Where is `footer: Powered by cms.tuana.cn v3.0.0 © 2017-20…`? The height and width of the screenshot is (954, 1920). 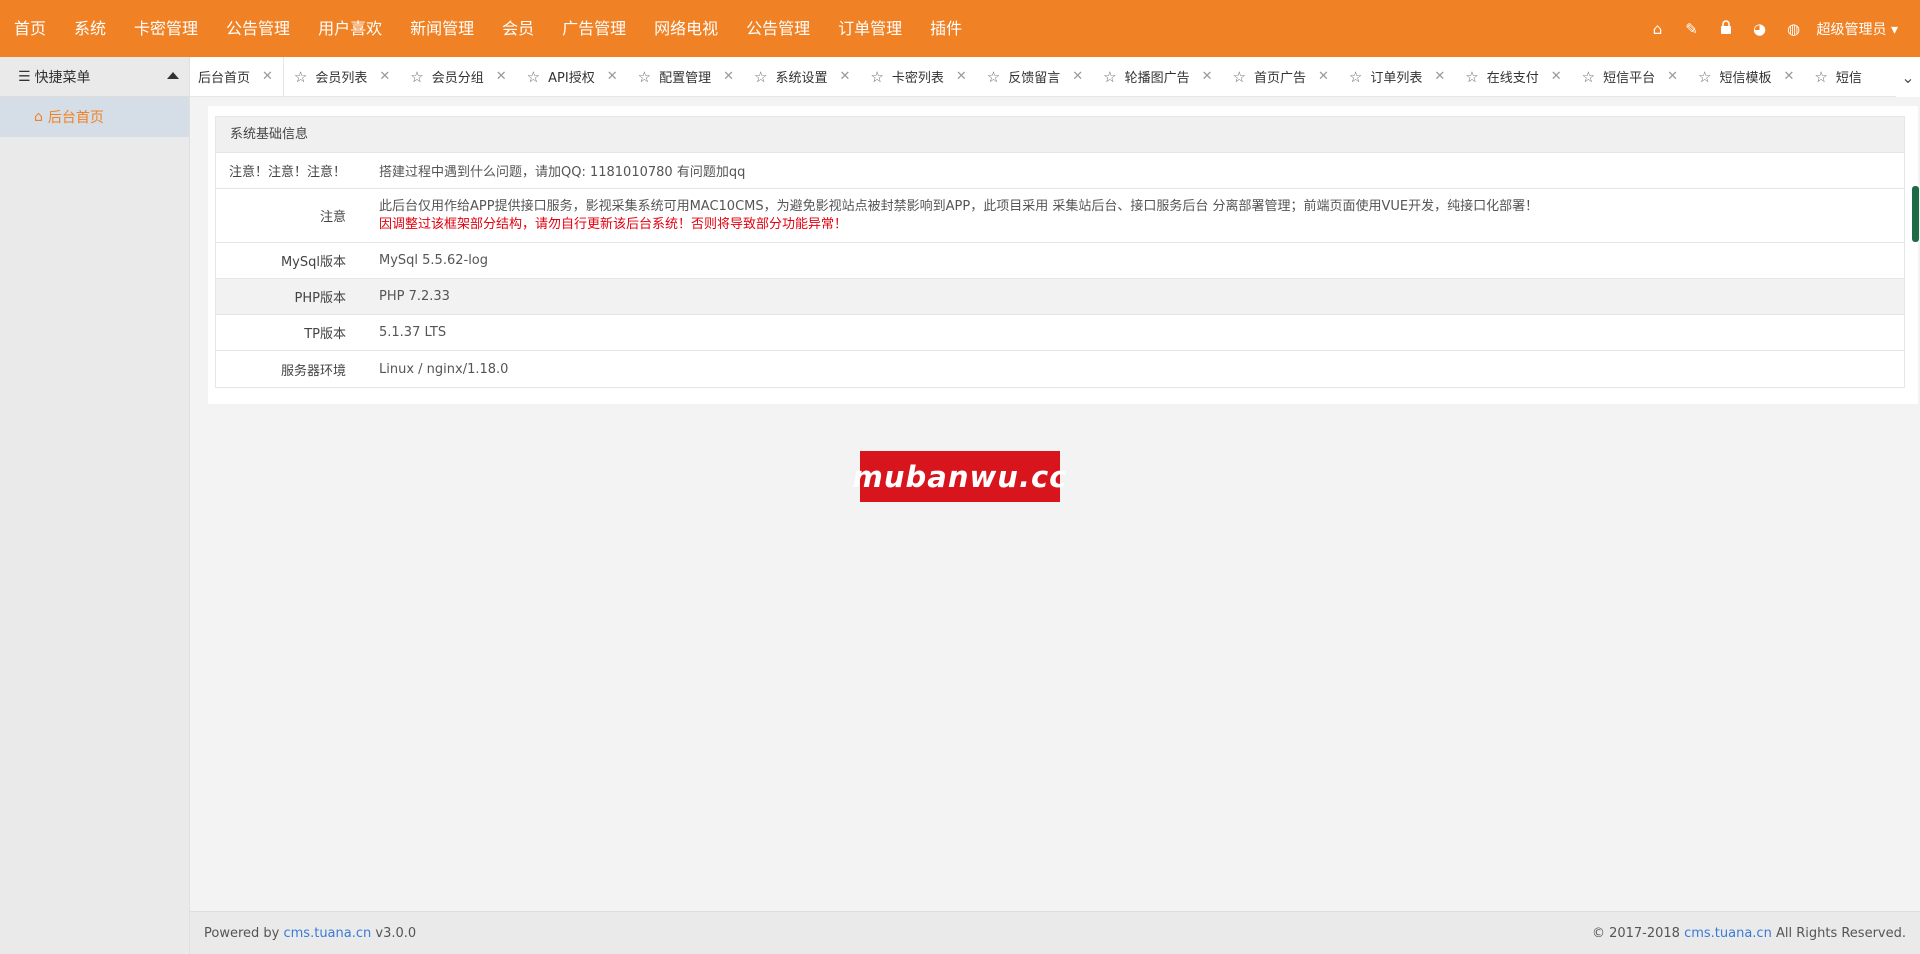
footer: Powered by cms.tuana.cn v3.0.0 © 2017-20… is located at coordinates (1055, 932).